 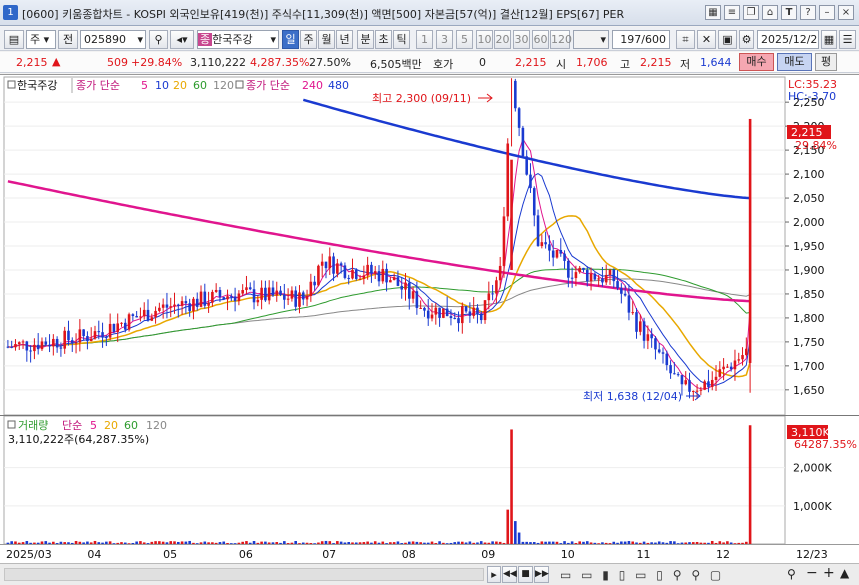 I want to click on play-forward-icon: ▶▶, so click(x=541, y=574).